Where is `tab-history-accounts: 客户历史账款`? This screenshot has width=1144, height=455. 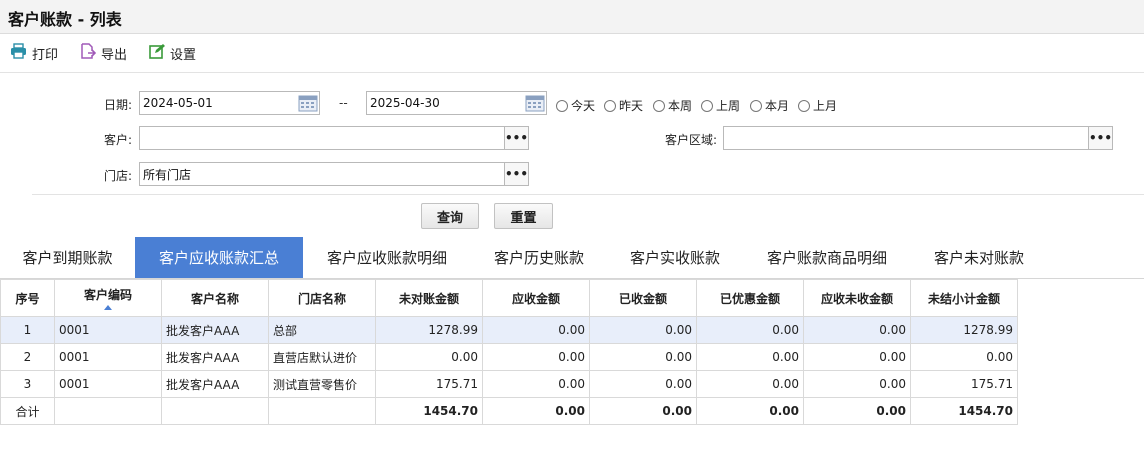 tab-history-accounts: 客户历史账款 is located at coordinates (539, 257).